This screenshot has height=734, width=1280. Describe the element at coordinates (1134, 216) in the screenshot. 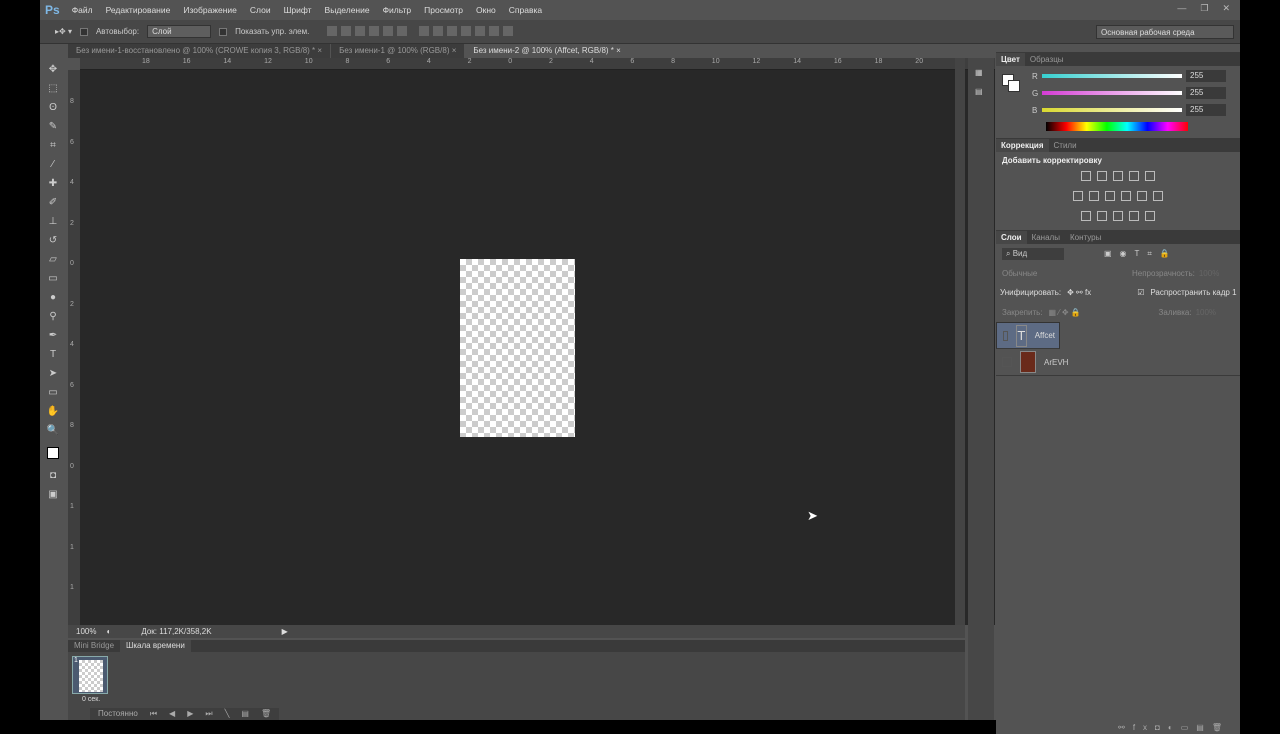

I see `selective-color-icon` at that location.